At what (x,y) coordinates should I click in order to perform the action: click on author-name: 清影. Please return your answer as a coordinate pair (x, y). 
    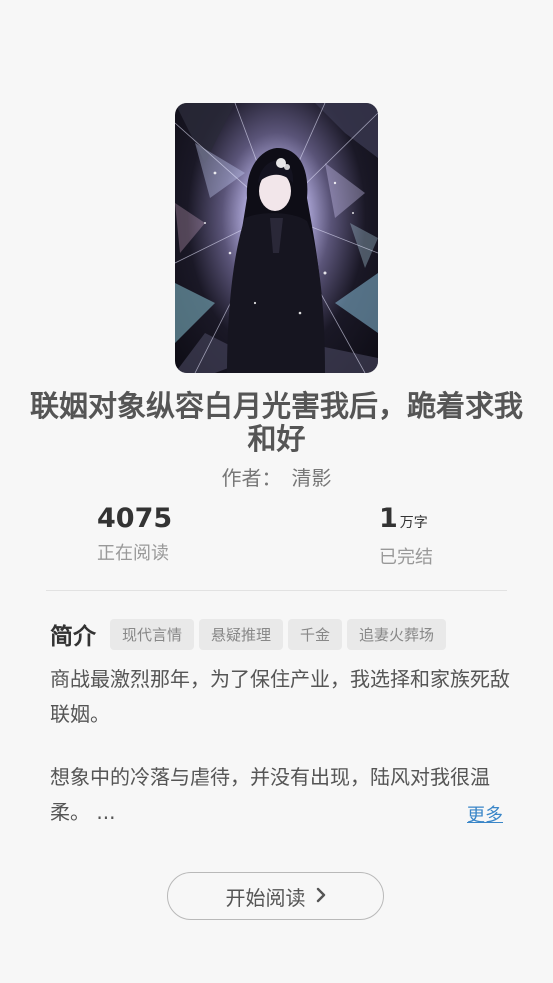
    Looking at the image, I should click on (312, 478).